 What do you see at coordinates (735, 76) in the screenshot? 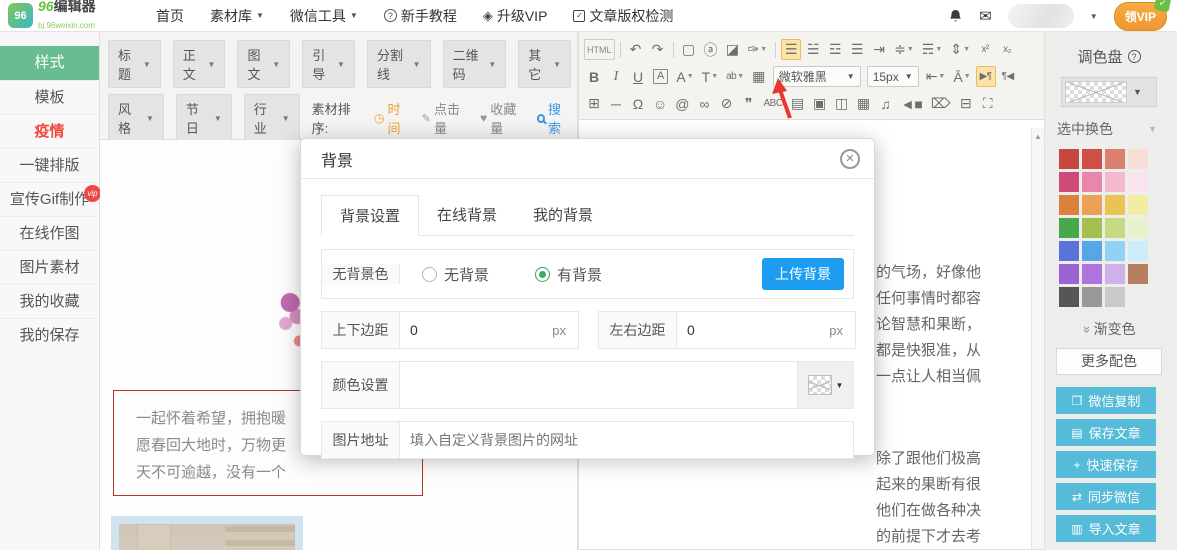
I see `highlight-button: ab ▼` at bounding box center [735, 76].